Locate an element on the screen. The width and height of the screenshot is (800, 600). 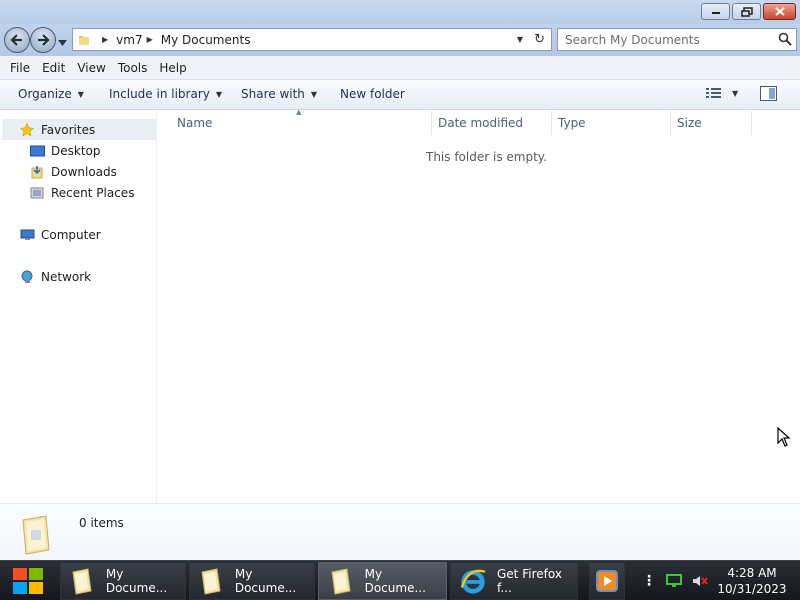
column-label-name: Name is located at coordinates (195, 123).